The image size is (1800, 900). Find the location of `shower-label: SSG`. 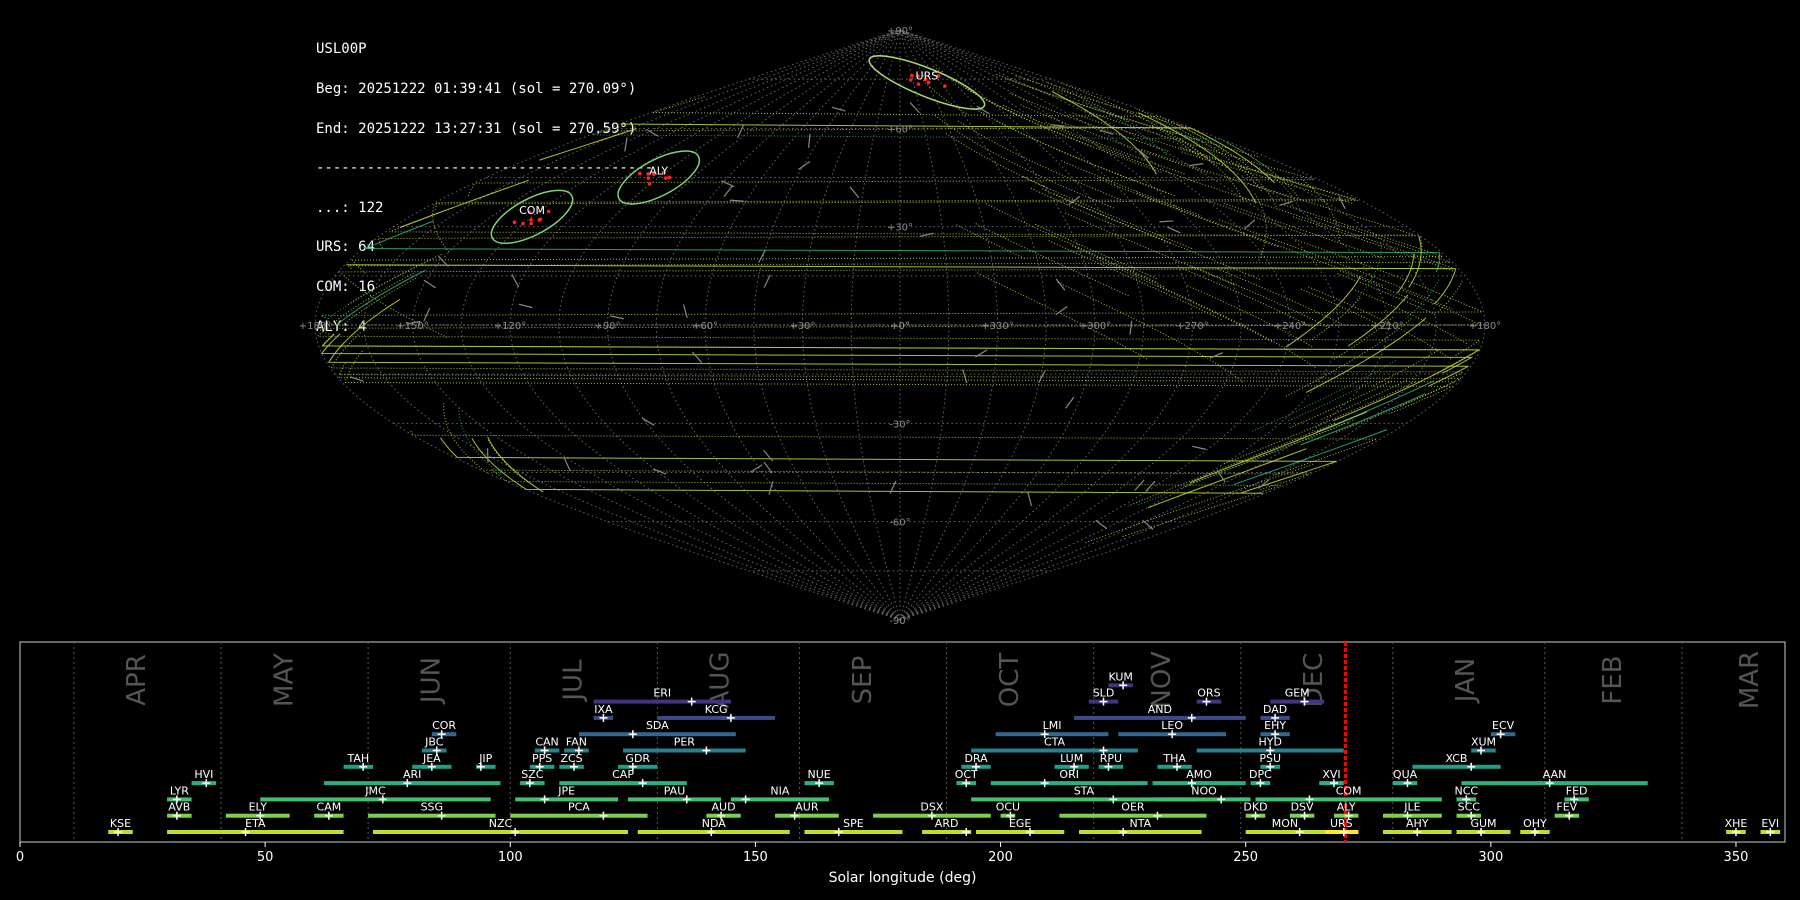

shower-label: SSG is located at coordinates (432, 807).